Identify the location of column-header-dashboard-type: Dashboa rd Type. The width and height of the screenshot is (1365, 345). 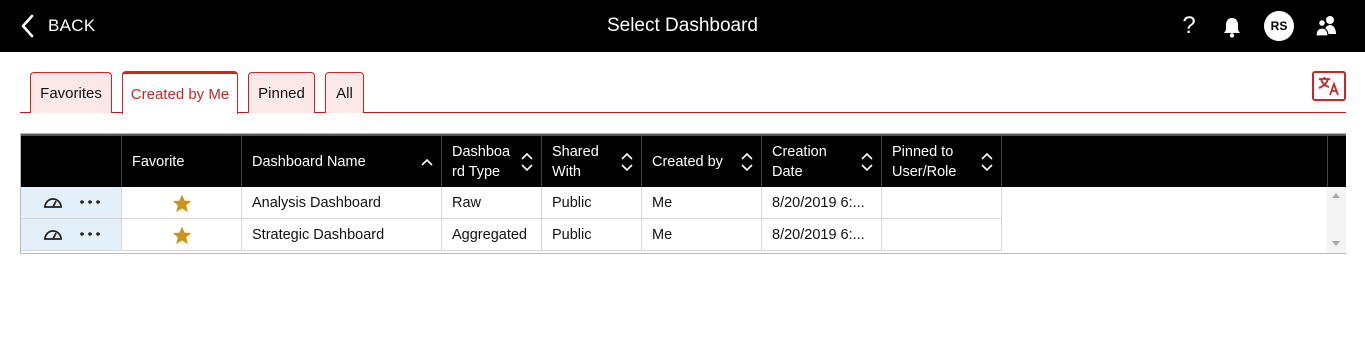
(492, 161).